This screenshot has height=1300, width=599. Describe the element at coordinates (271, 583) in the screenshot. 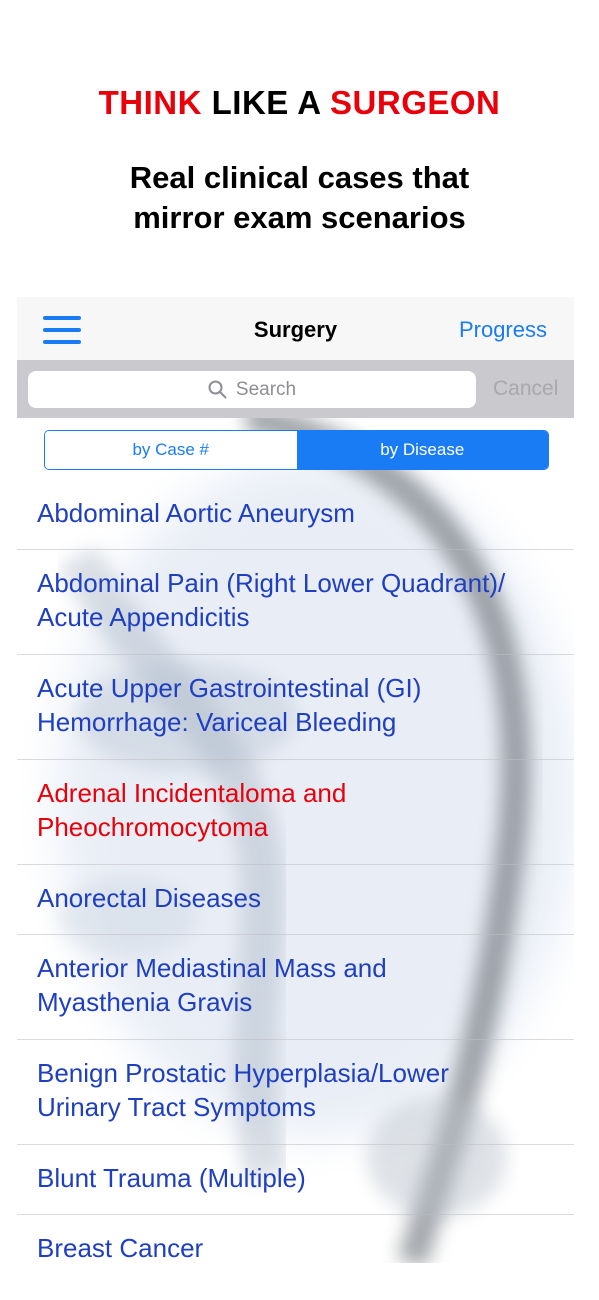

I see `case-title-line-1: Abdominal Pain (Right Lower Quadrant)/` at that location.